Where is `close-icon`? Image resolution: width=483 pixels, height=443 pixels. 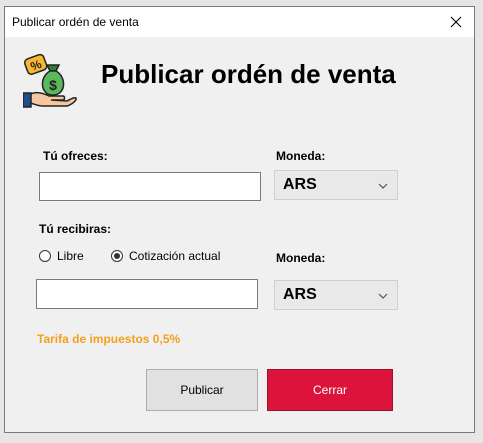 close-icon is located at coordinates (456, 22).